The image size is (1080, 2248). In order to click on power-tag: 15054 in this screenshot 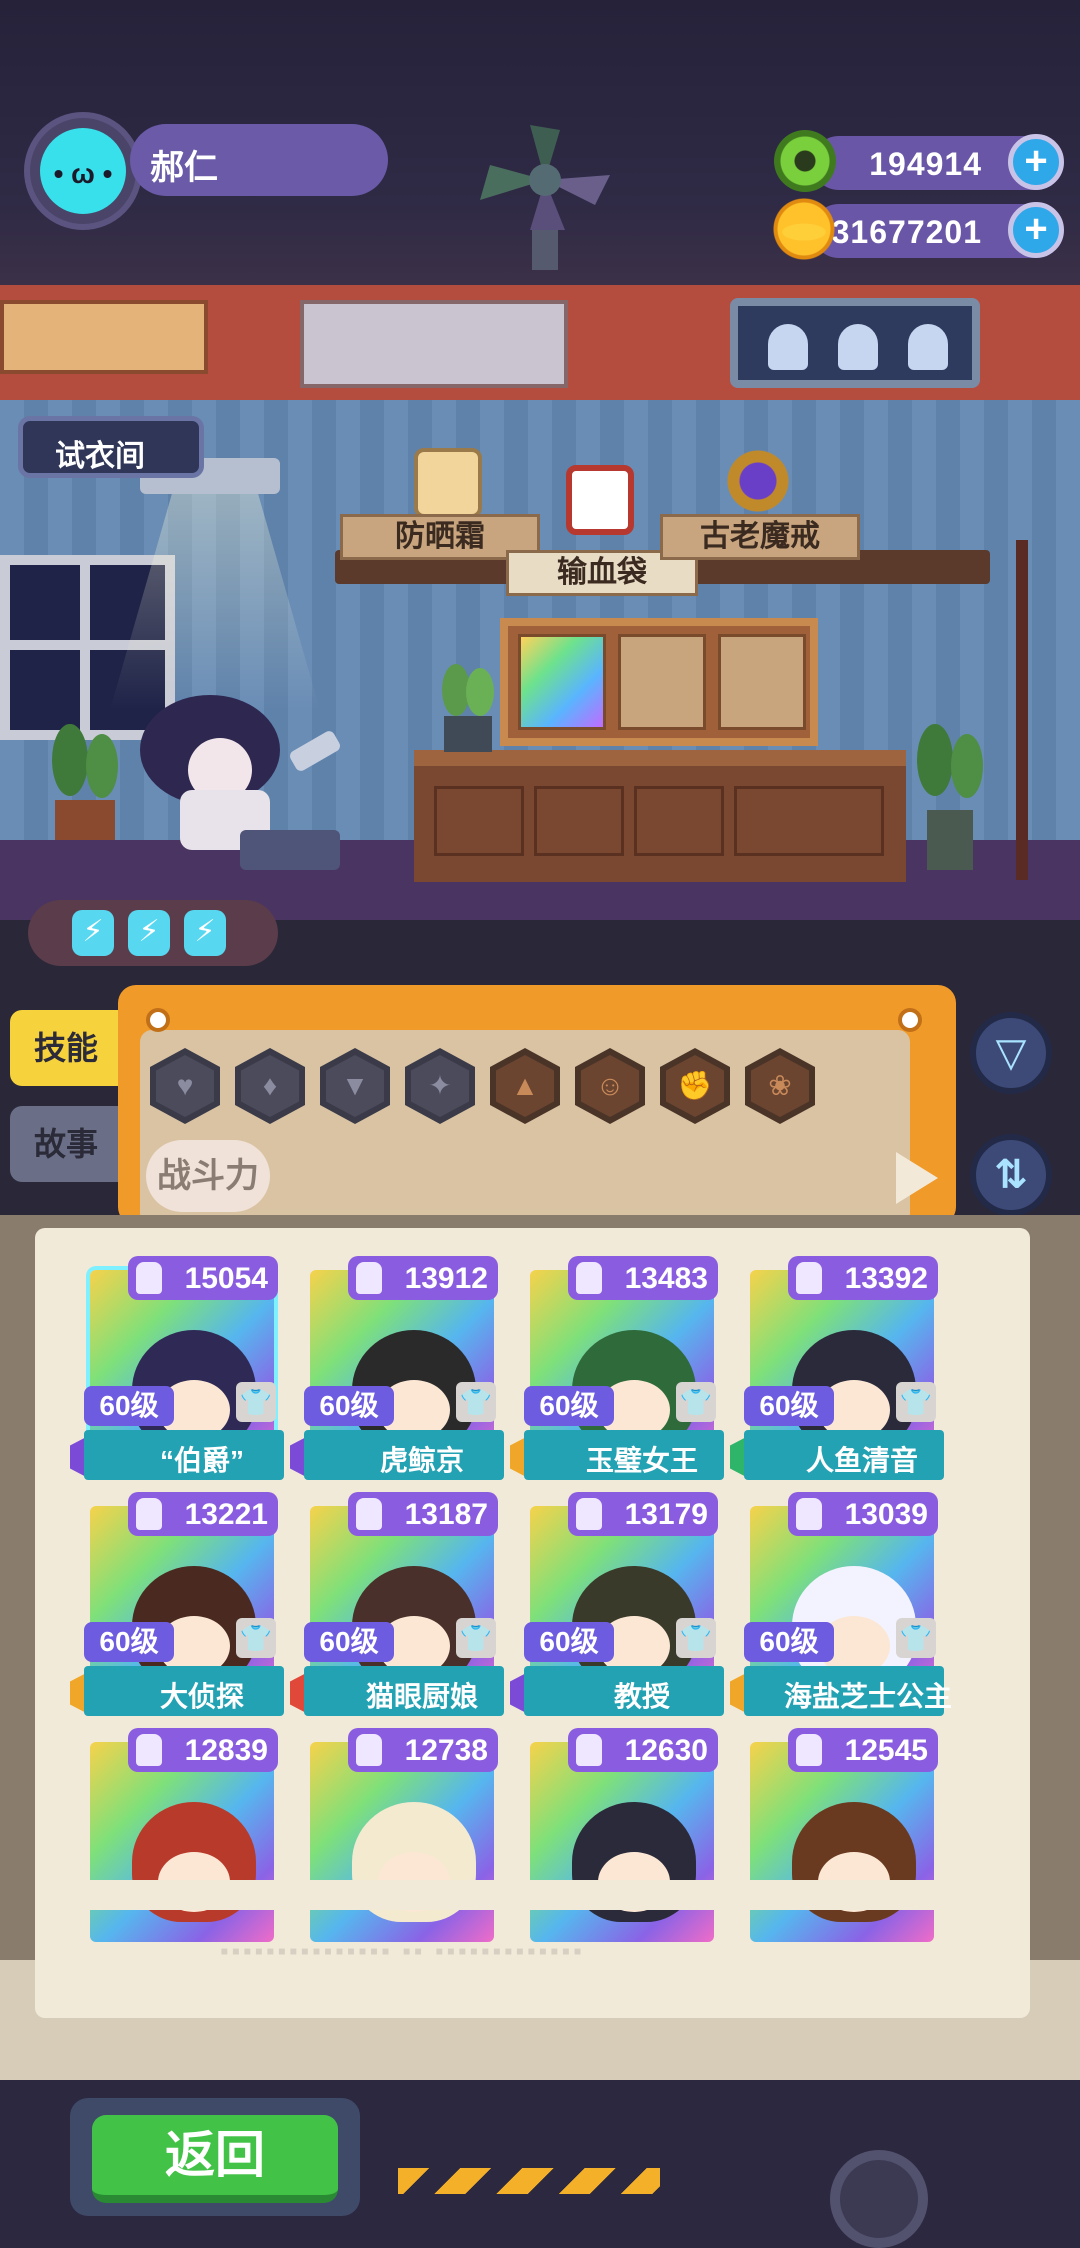, I will do `click(203, 1278)`.